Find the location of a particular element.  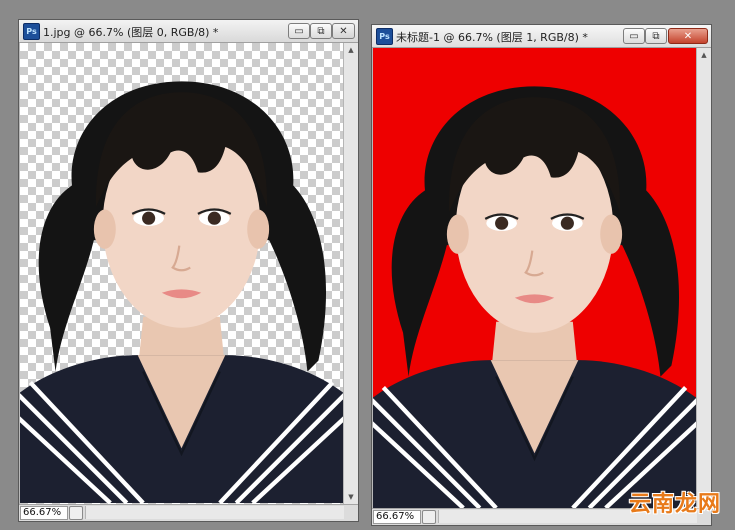

title-bar: Ps 未标题-1 @ 66.7% (图层 1, RGB/8) * ▭ ⧉ ✕ is located at coordinates (541, 36).